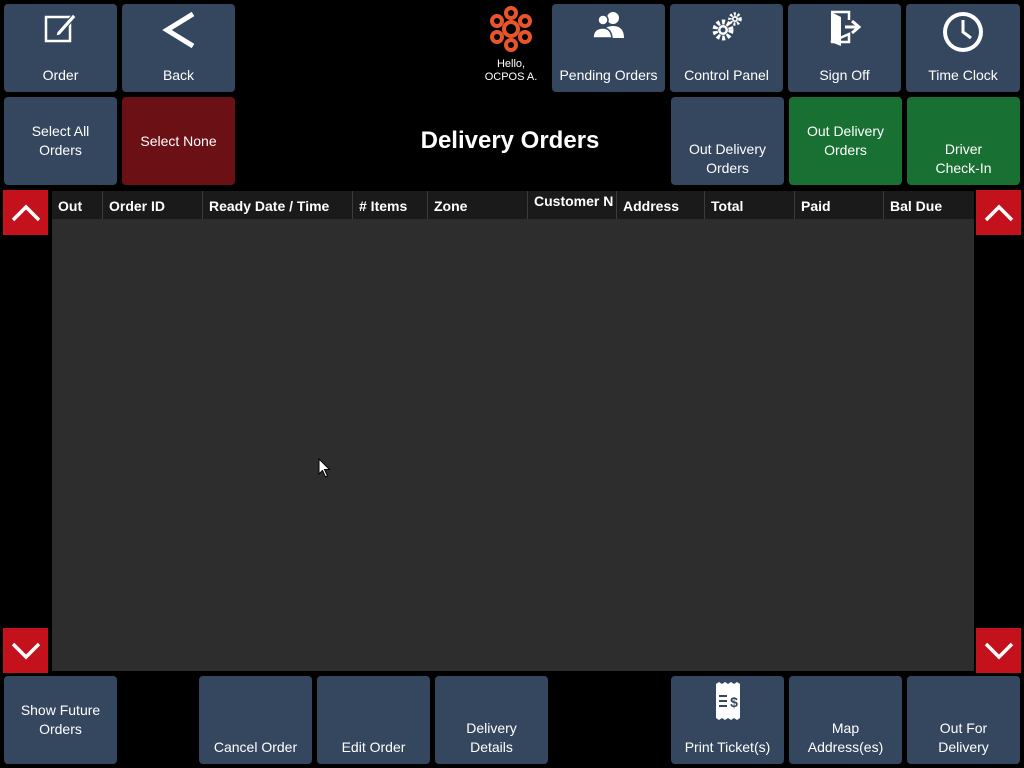  What do you see at coordinates (845, 737) in the screenshot?
I see `map-addresses-label: Map Address(es)` at bounding box center [845, 737].